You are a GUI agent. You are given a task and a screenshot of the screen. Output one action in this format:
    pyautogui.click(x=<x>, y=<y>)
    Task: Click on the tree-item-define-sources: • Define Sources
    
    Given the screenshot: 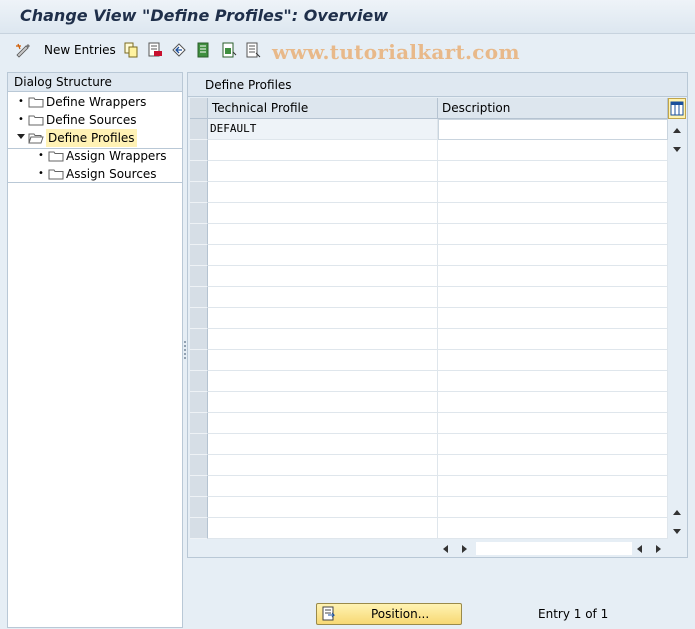 What is the action you would take?
    pyautogui.click(x=75, y=120)
    